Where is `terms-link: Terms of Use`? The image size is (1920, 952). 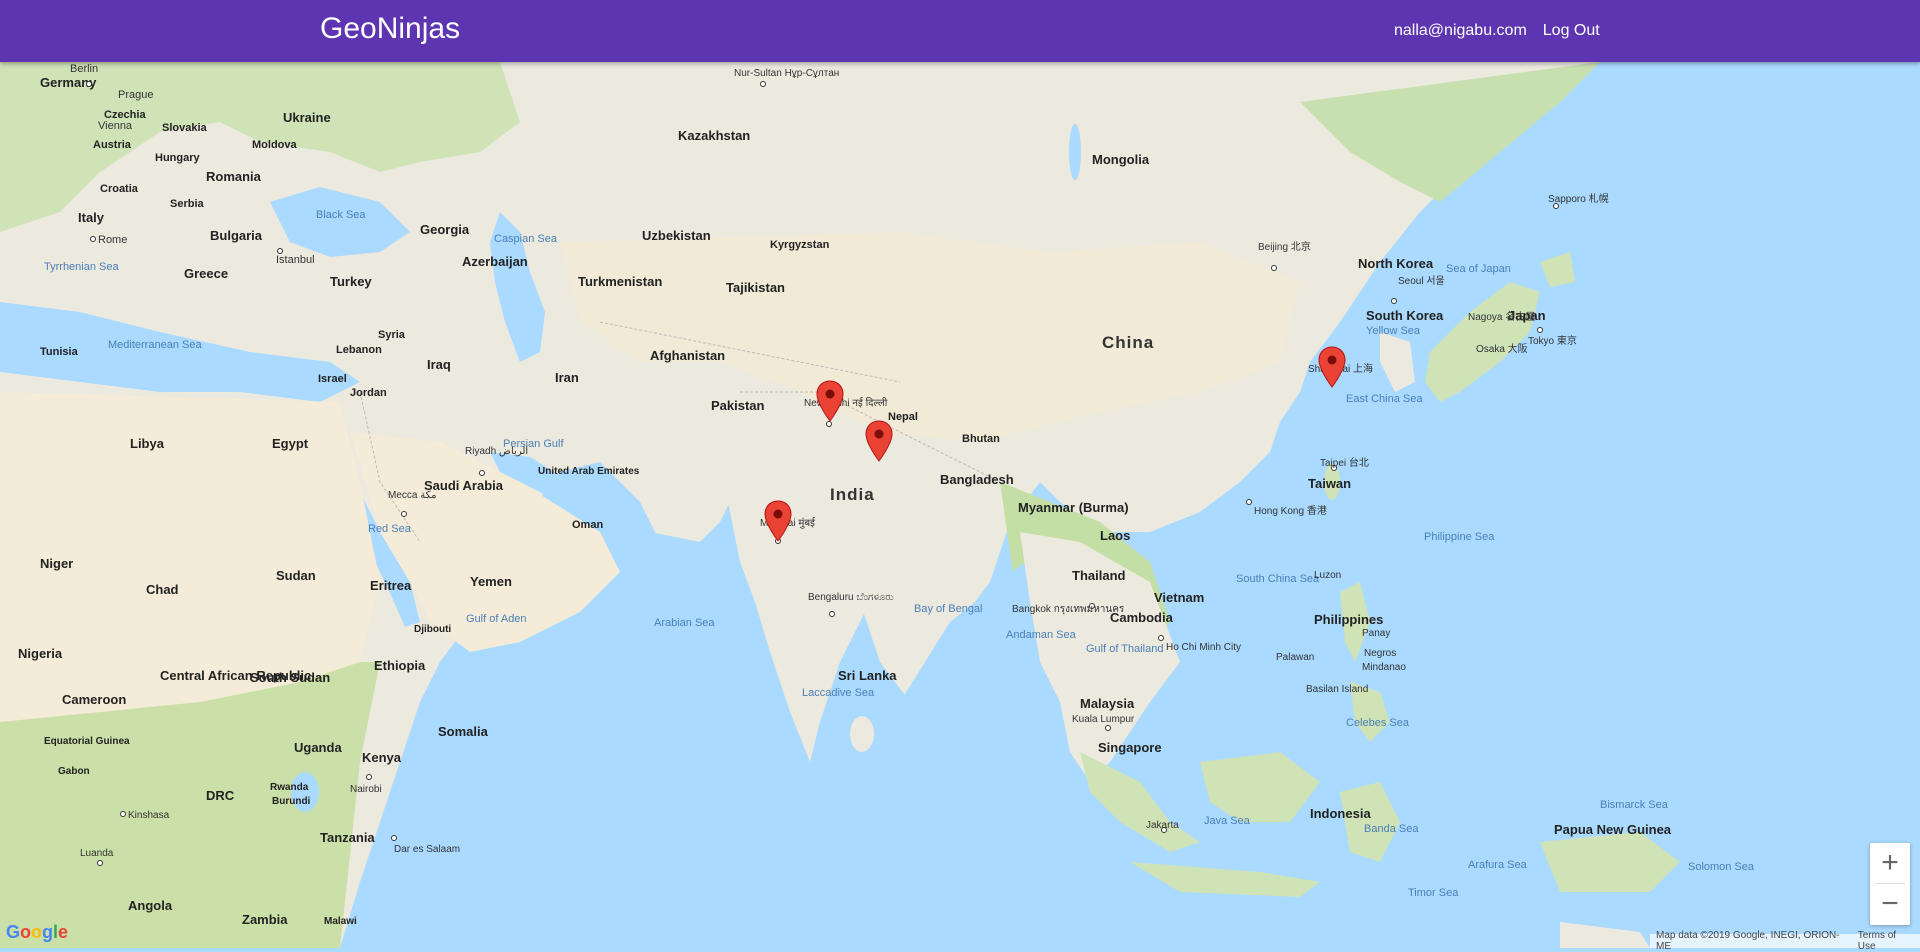 terms-link: Terms of Use is located at coordinates (1886, 941).